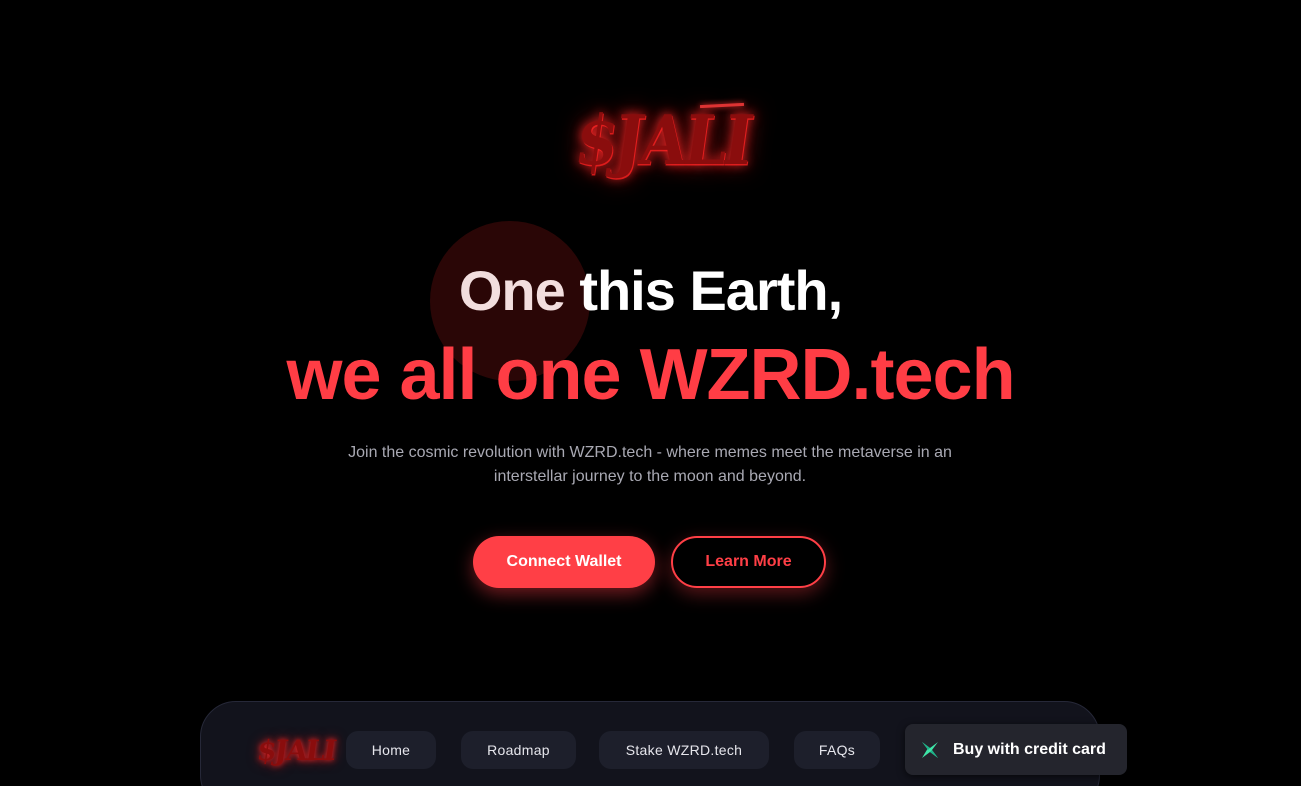 Image resolution: width=1301 pixels, height=786 pixels. I want to click on nav-item-label: Home, so click(391, 750).